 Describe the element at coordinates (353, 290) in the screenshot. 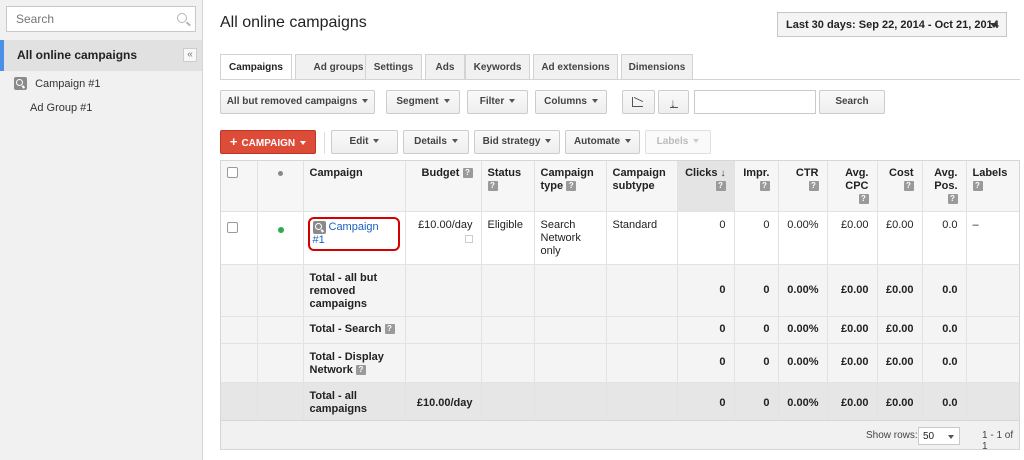

I see `total-label: Total - all but removed campaigns` at that location.